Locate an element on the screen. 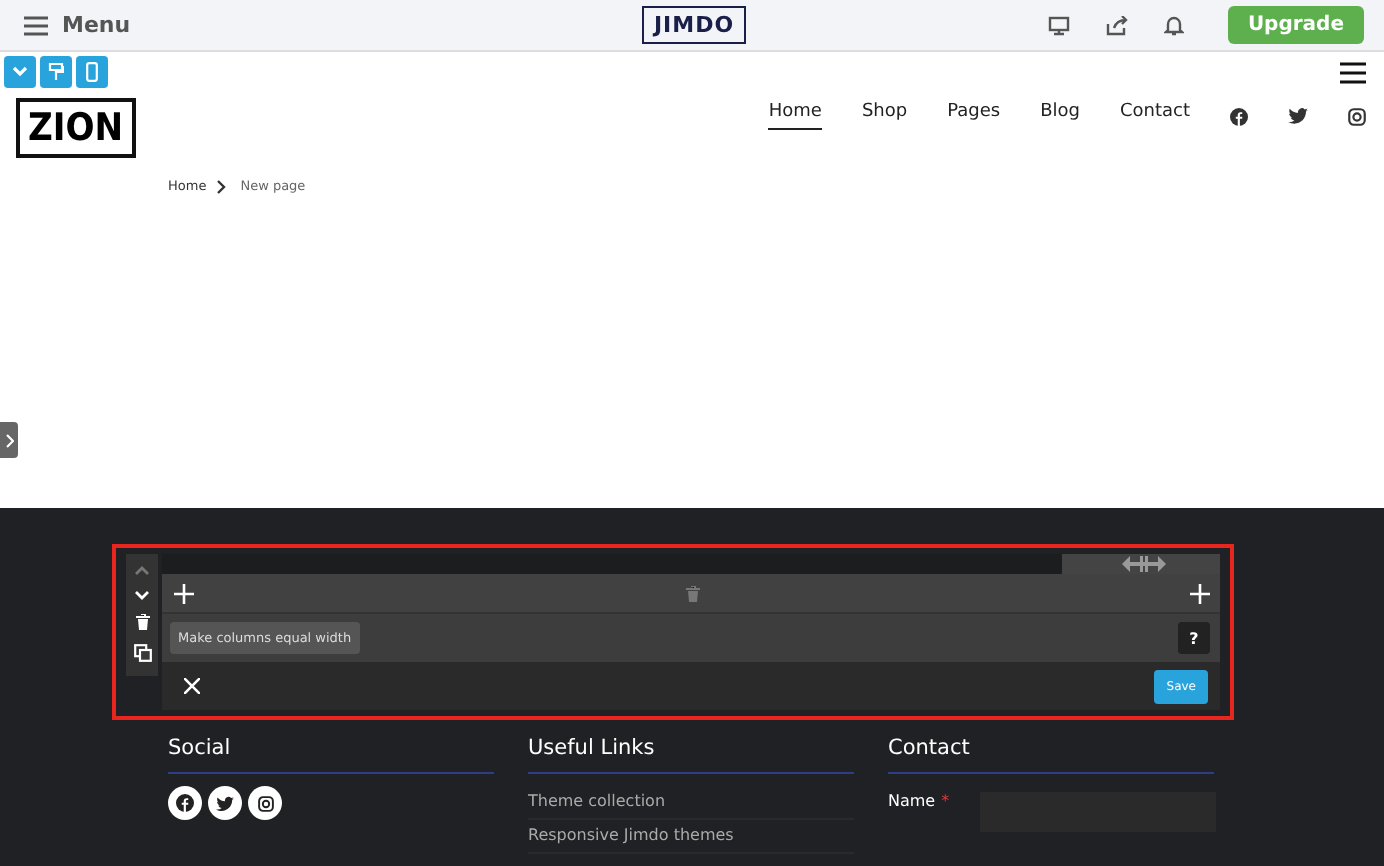 This screenshot has width=1384, height=866. share-icon is located at coordinates (1116, 25).